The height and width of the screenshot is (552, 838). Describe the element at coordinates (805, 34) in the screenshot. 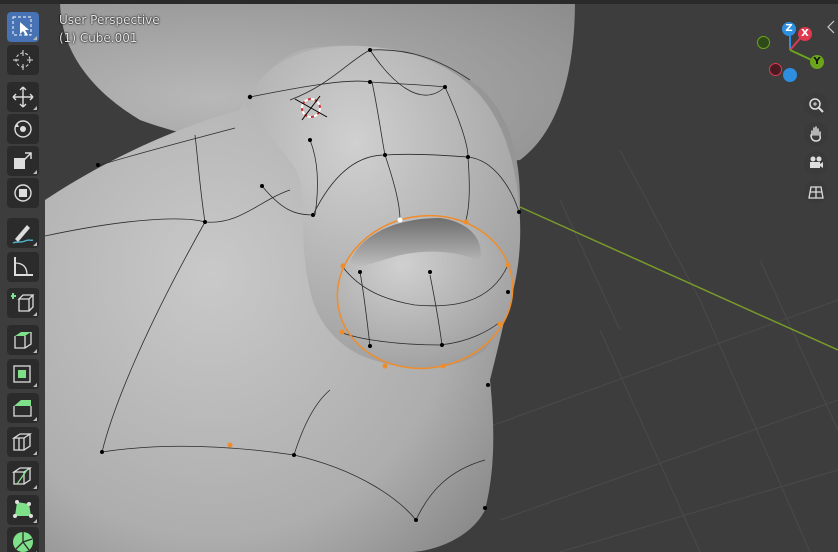

I see `gizmo-x-axis: X` at that location.